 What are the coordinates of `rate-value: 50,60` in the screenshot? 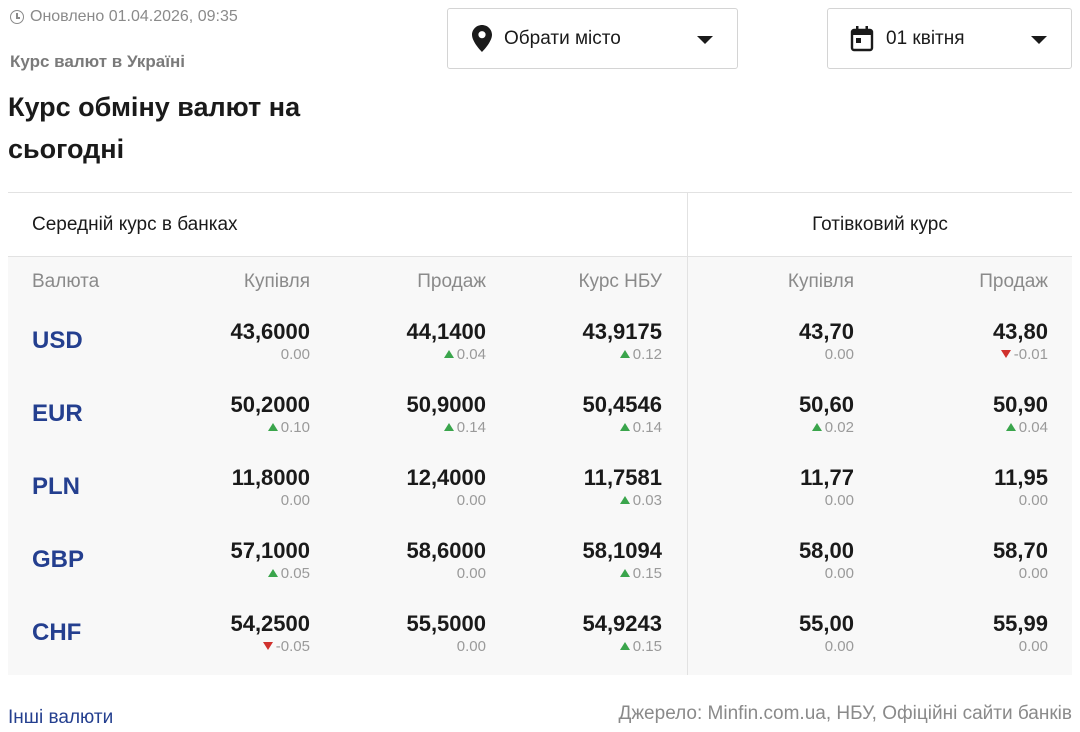 It's located at (826, 404).